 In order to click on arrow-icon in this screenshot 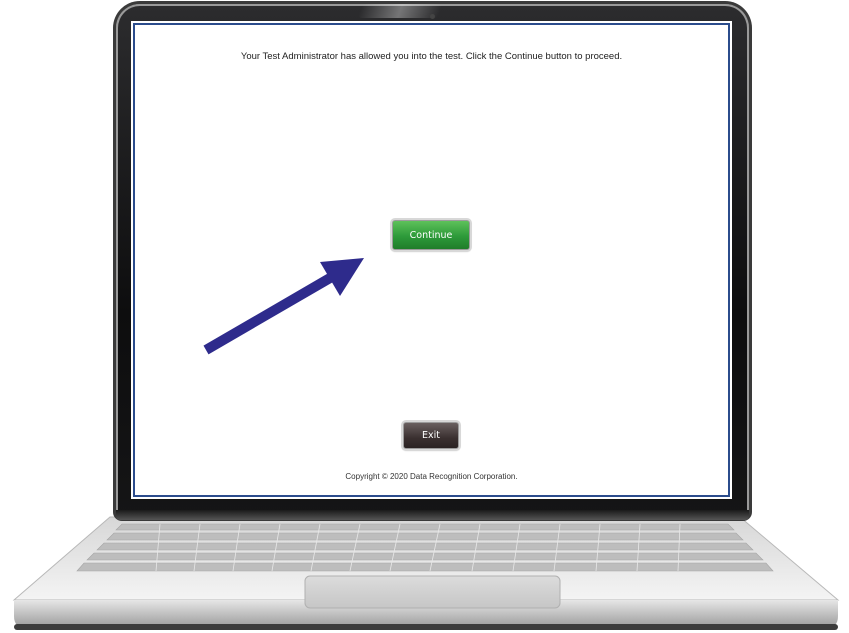, I will do `click(283, 306)`.